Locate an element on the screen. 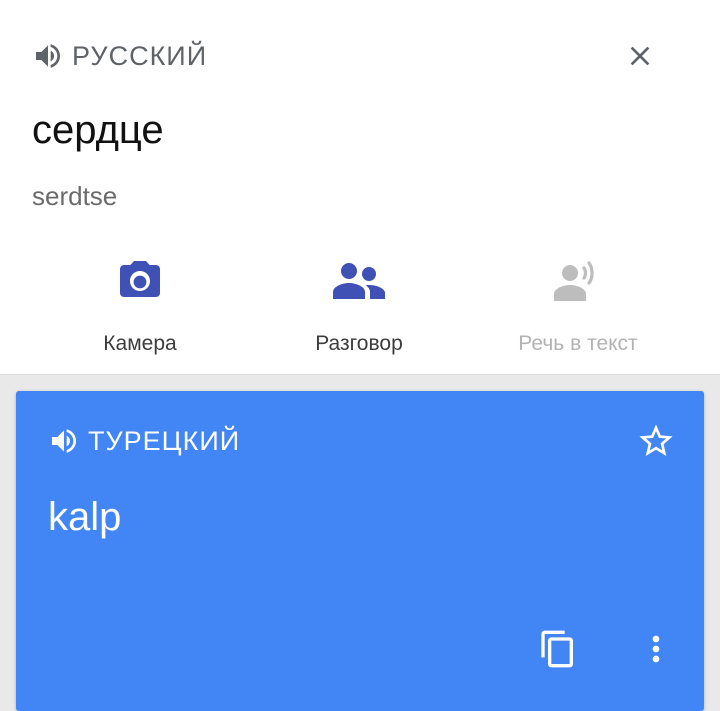  copy-button is located at coordinates (558, 649).